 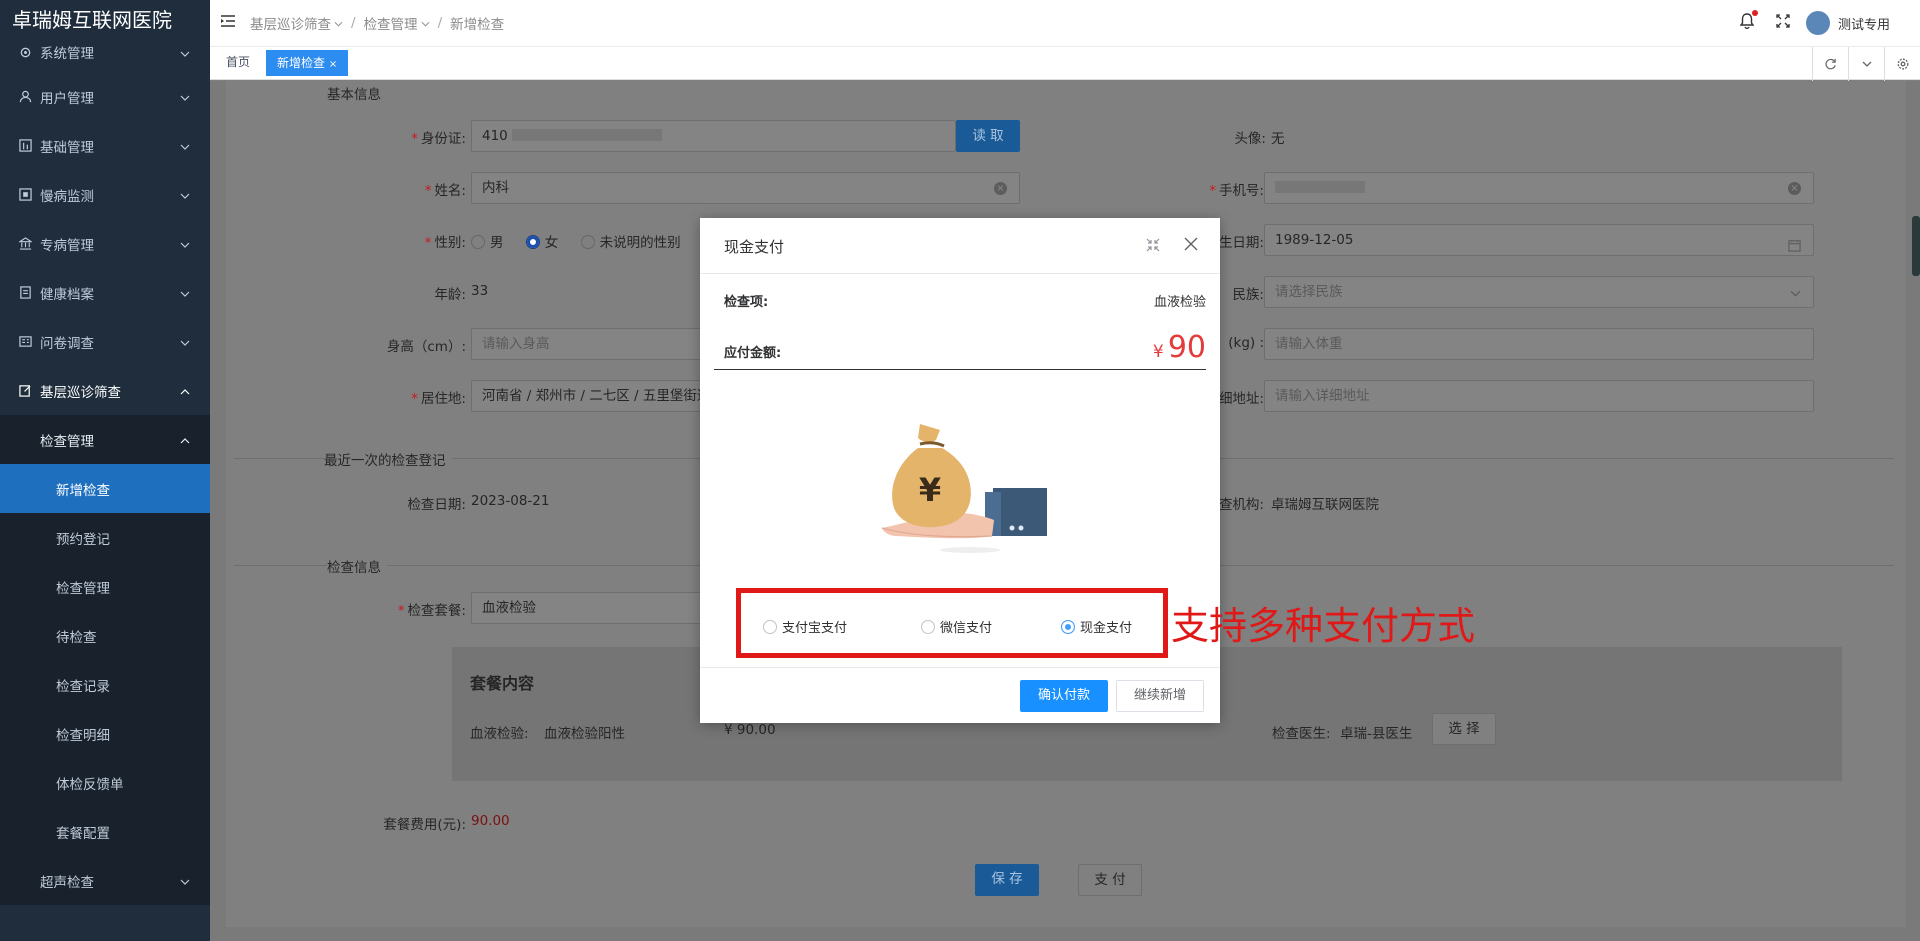 I want to click on breadcrumb-item: 基层巡诊筛查, so click(x=290, y=23).